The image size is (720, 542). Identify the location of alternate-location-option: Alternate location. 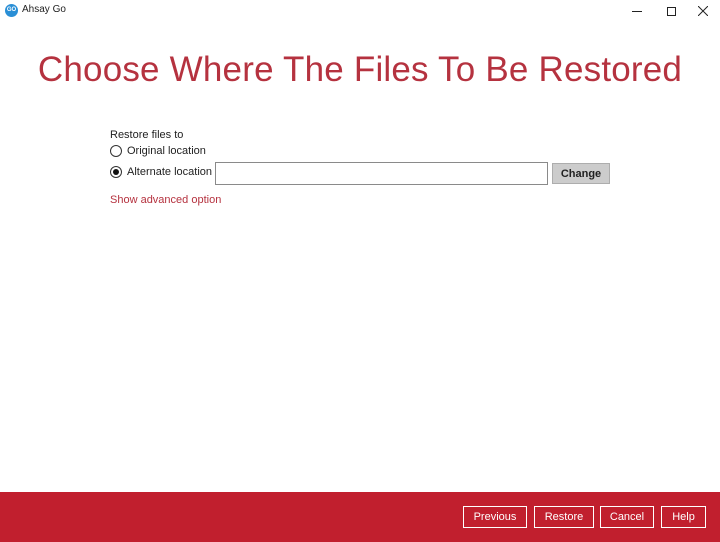
(161, 172).